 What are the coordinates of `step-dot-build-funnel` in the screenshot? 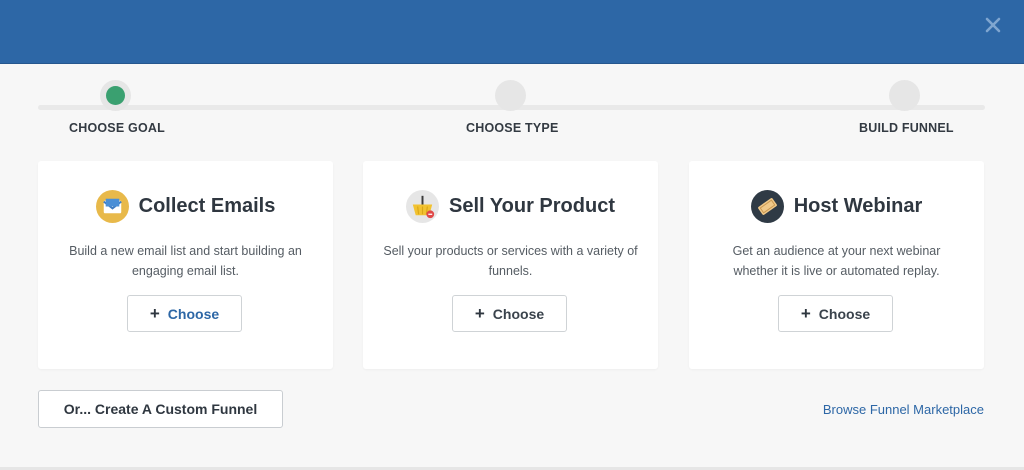 It's located at (904, 95).